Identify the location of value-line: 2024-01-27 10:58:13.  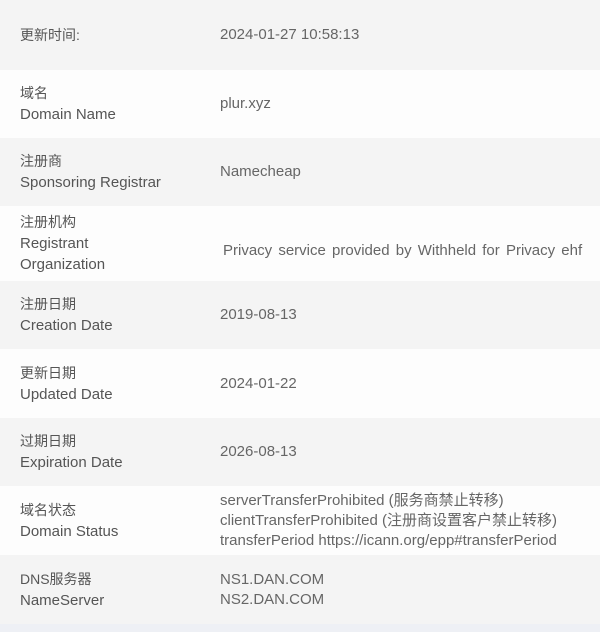
(290, 34).